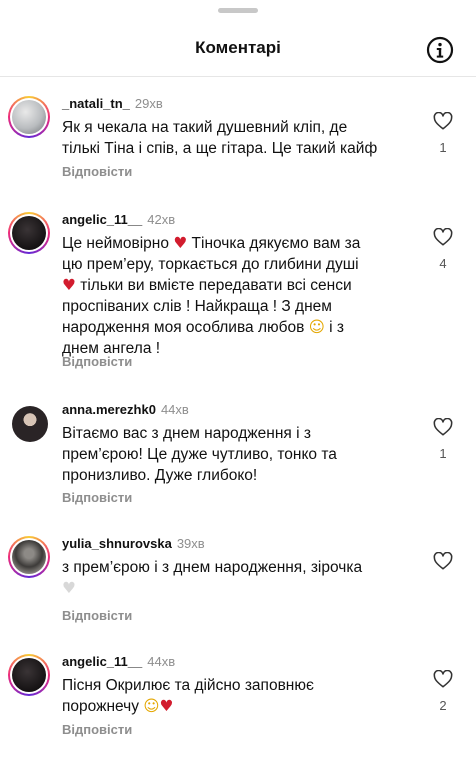  What do you see at coordinates (443, 691) in the screenshot?
I see `like-control: 2` at bounding box center [443, 691].